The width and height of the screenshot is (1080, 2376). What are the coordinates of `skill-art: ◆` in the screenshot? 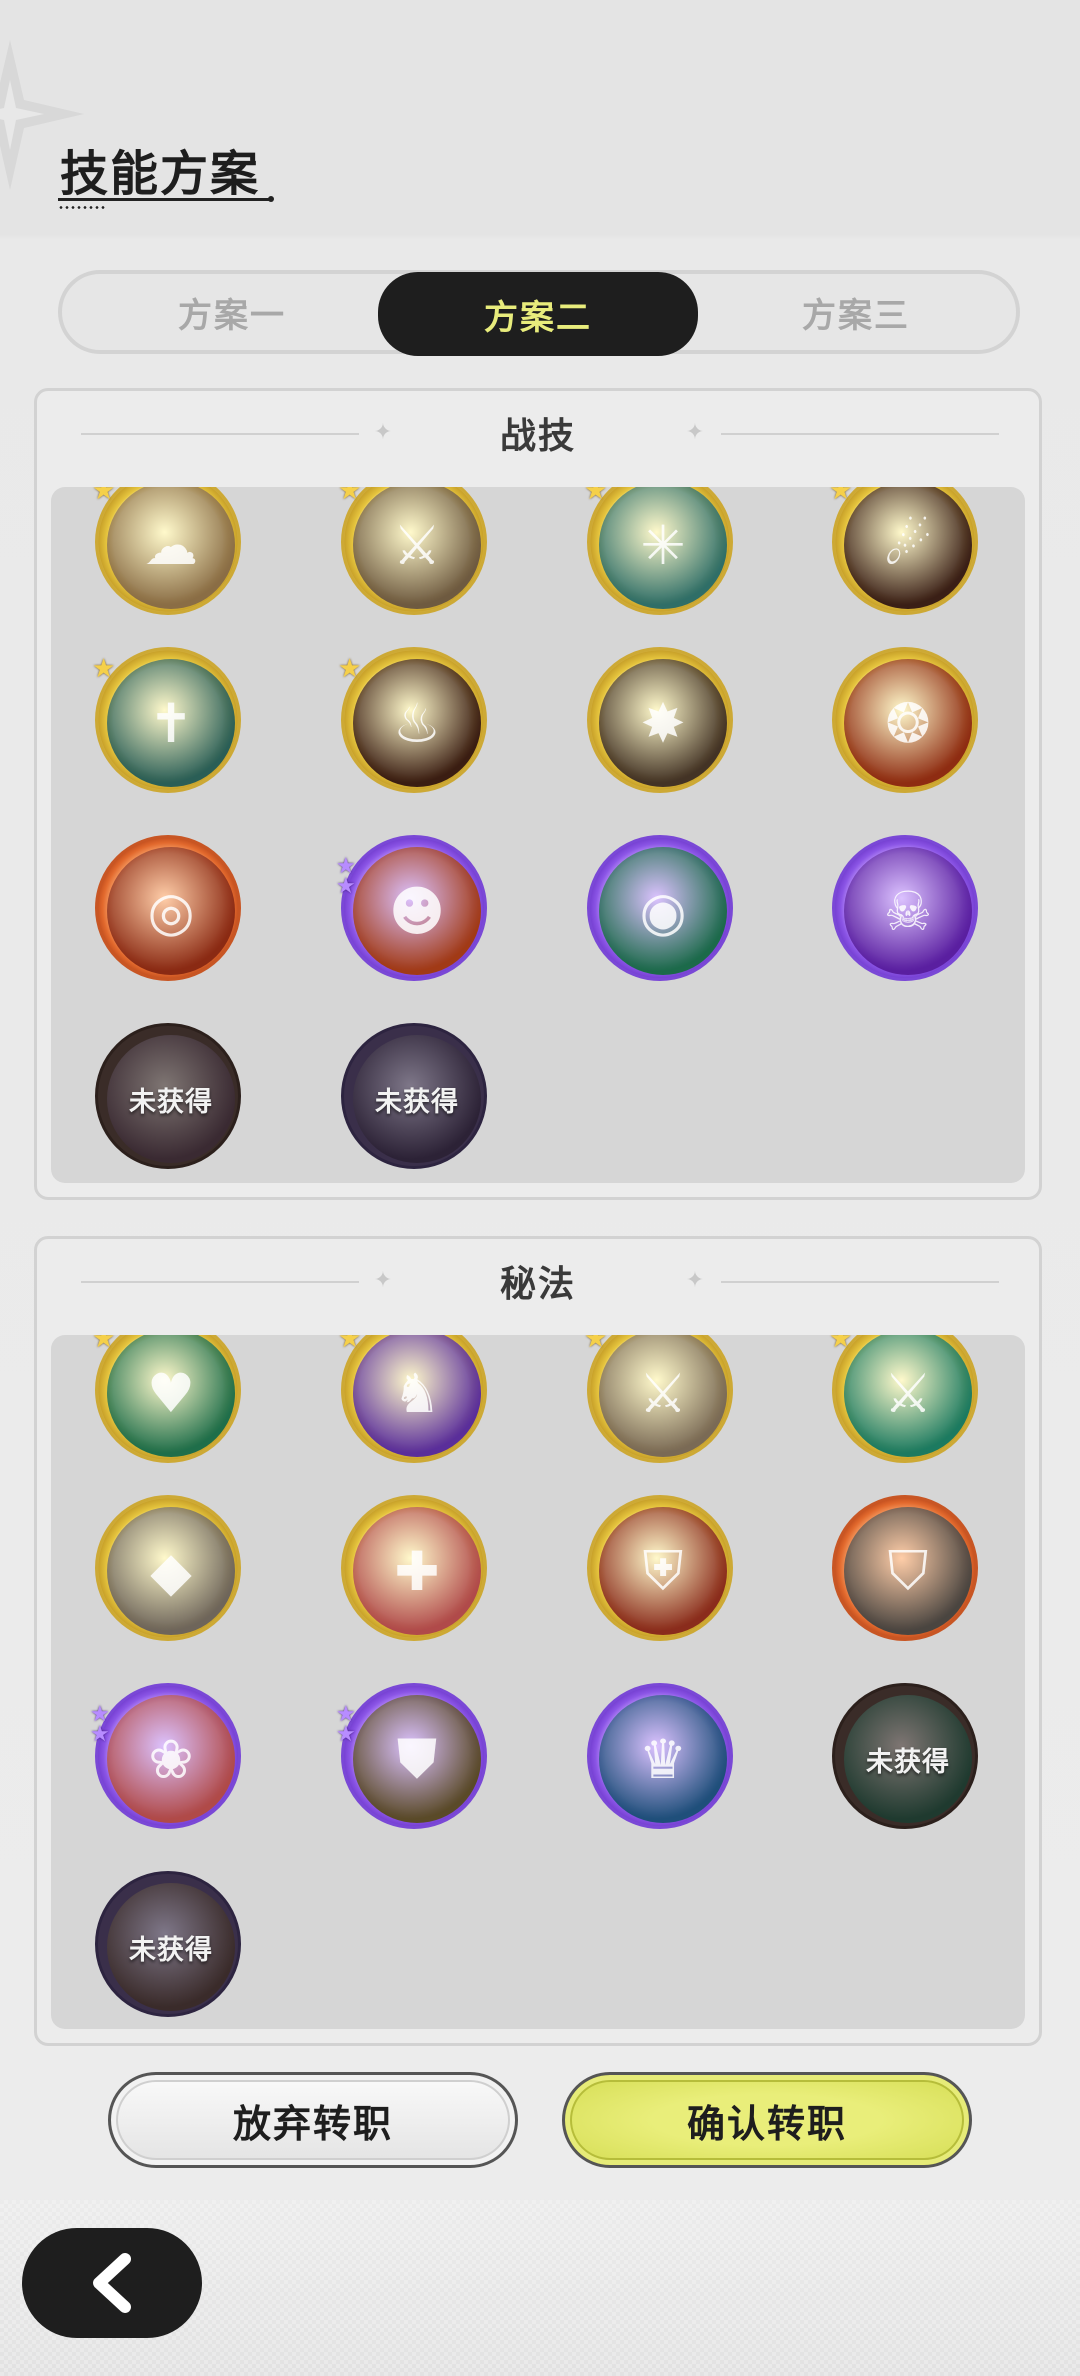 It's located at (171, 1571).